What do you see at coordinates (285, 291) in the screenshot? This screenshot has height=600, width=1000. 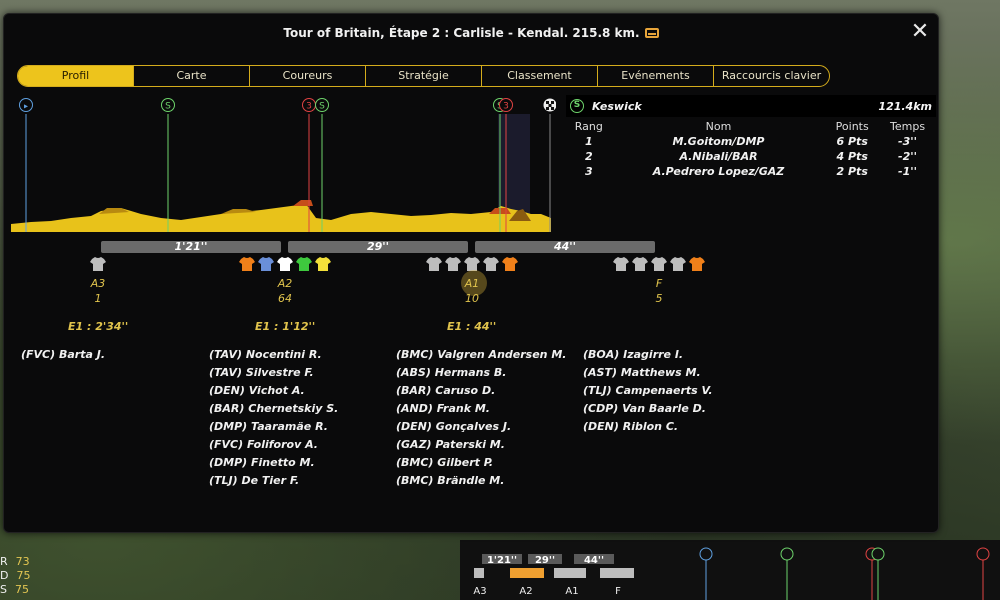 I see `group-a2: A2 64` at bounding box center [285, 291].